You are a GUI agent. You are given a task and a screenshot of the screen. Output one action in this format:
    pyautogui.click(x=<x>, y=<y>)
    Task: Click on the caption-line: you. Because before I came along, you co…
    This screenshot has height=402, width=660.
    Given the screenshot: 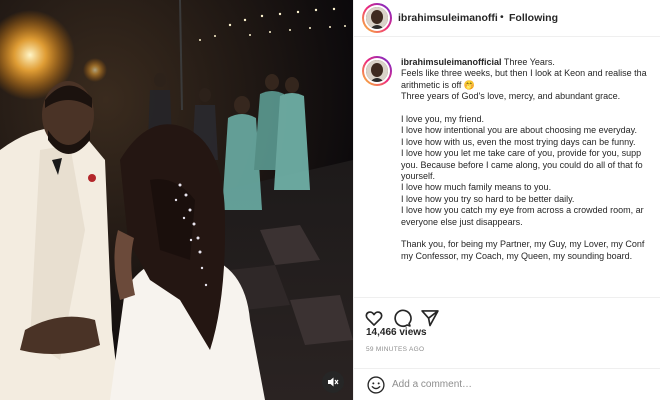 What is the action you would take?
    pyautogui.click(x=522, y=164)
    